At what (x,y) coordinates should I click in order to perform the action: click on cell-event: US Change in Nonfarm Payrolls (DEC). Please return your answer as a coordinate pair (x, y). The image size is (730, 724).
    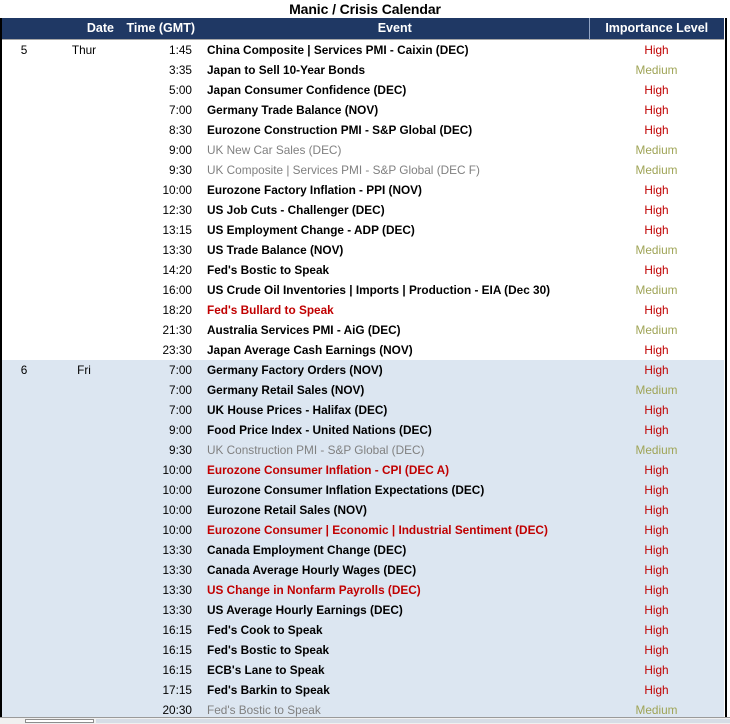
    Looking at the image, I should click on (395, 590).